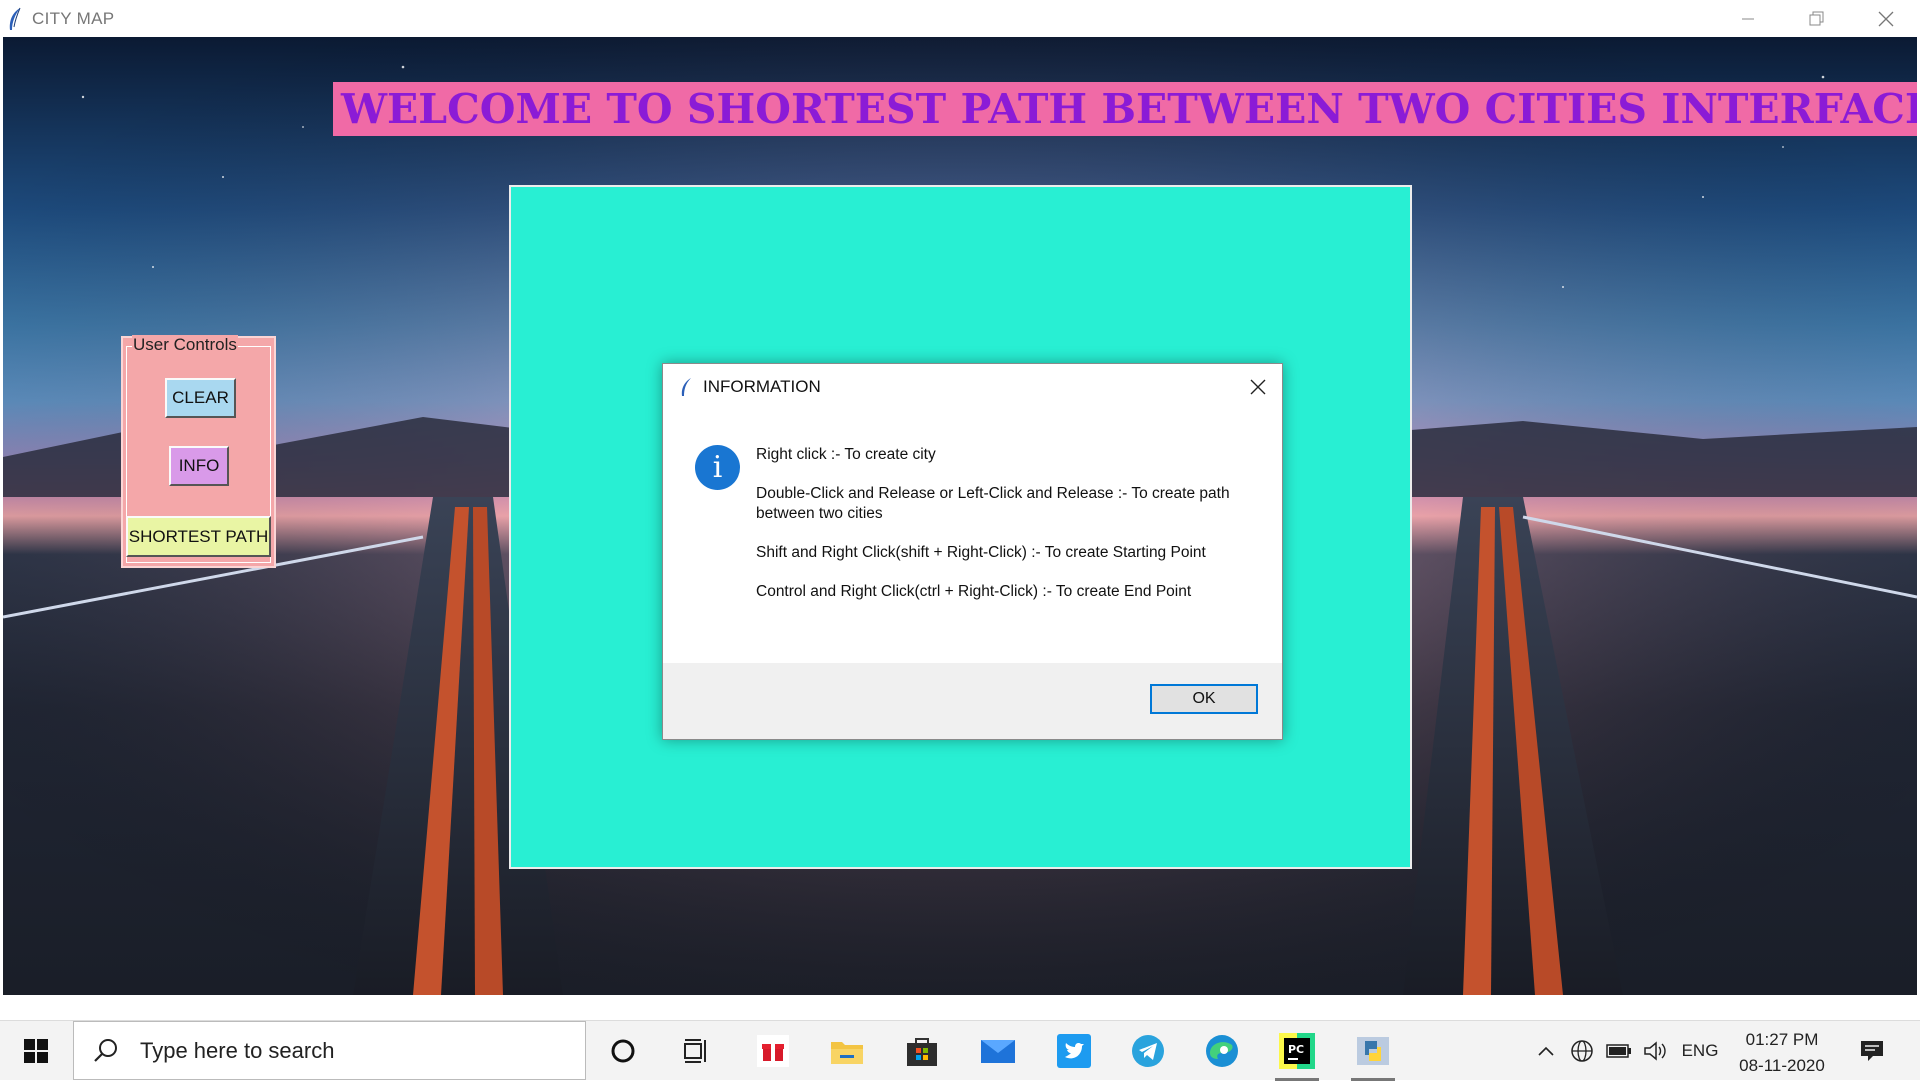  Describe the element at coordinates (105, 1050) in the screenshot. I see `search-icon` at that location.